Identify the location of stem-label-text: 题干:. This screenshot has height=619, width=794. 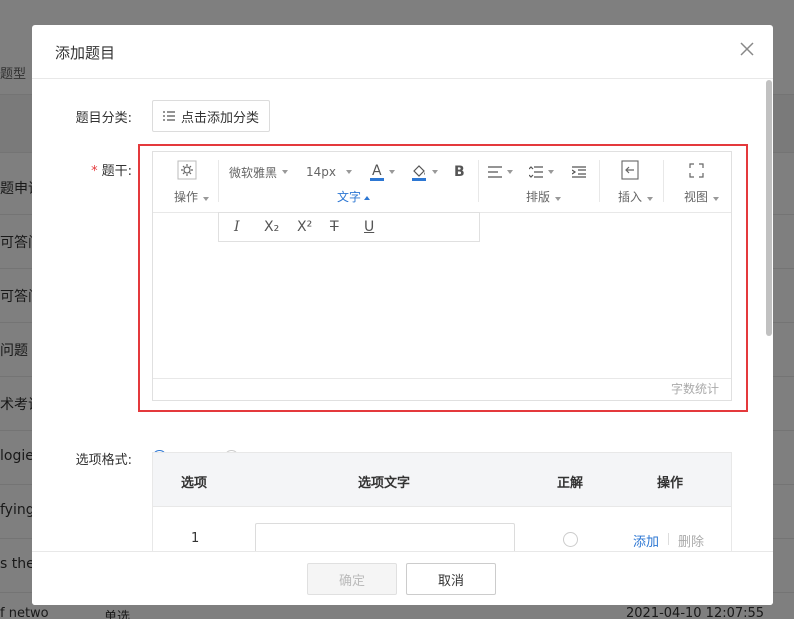
(116, 171).